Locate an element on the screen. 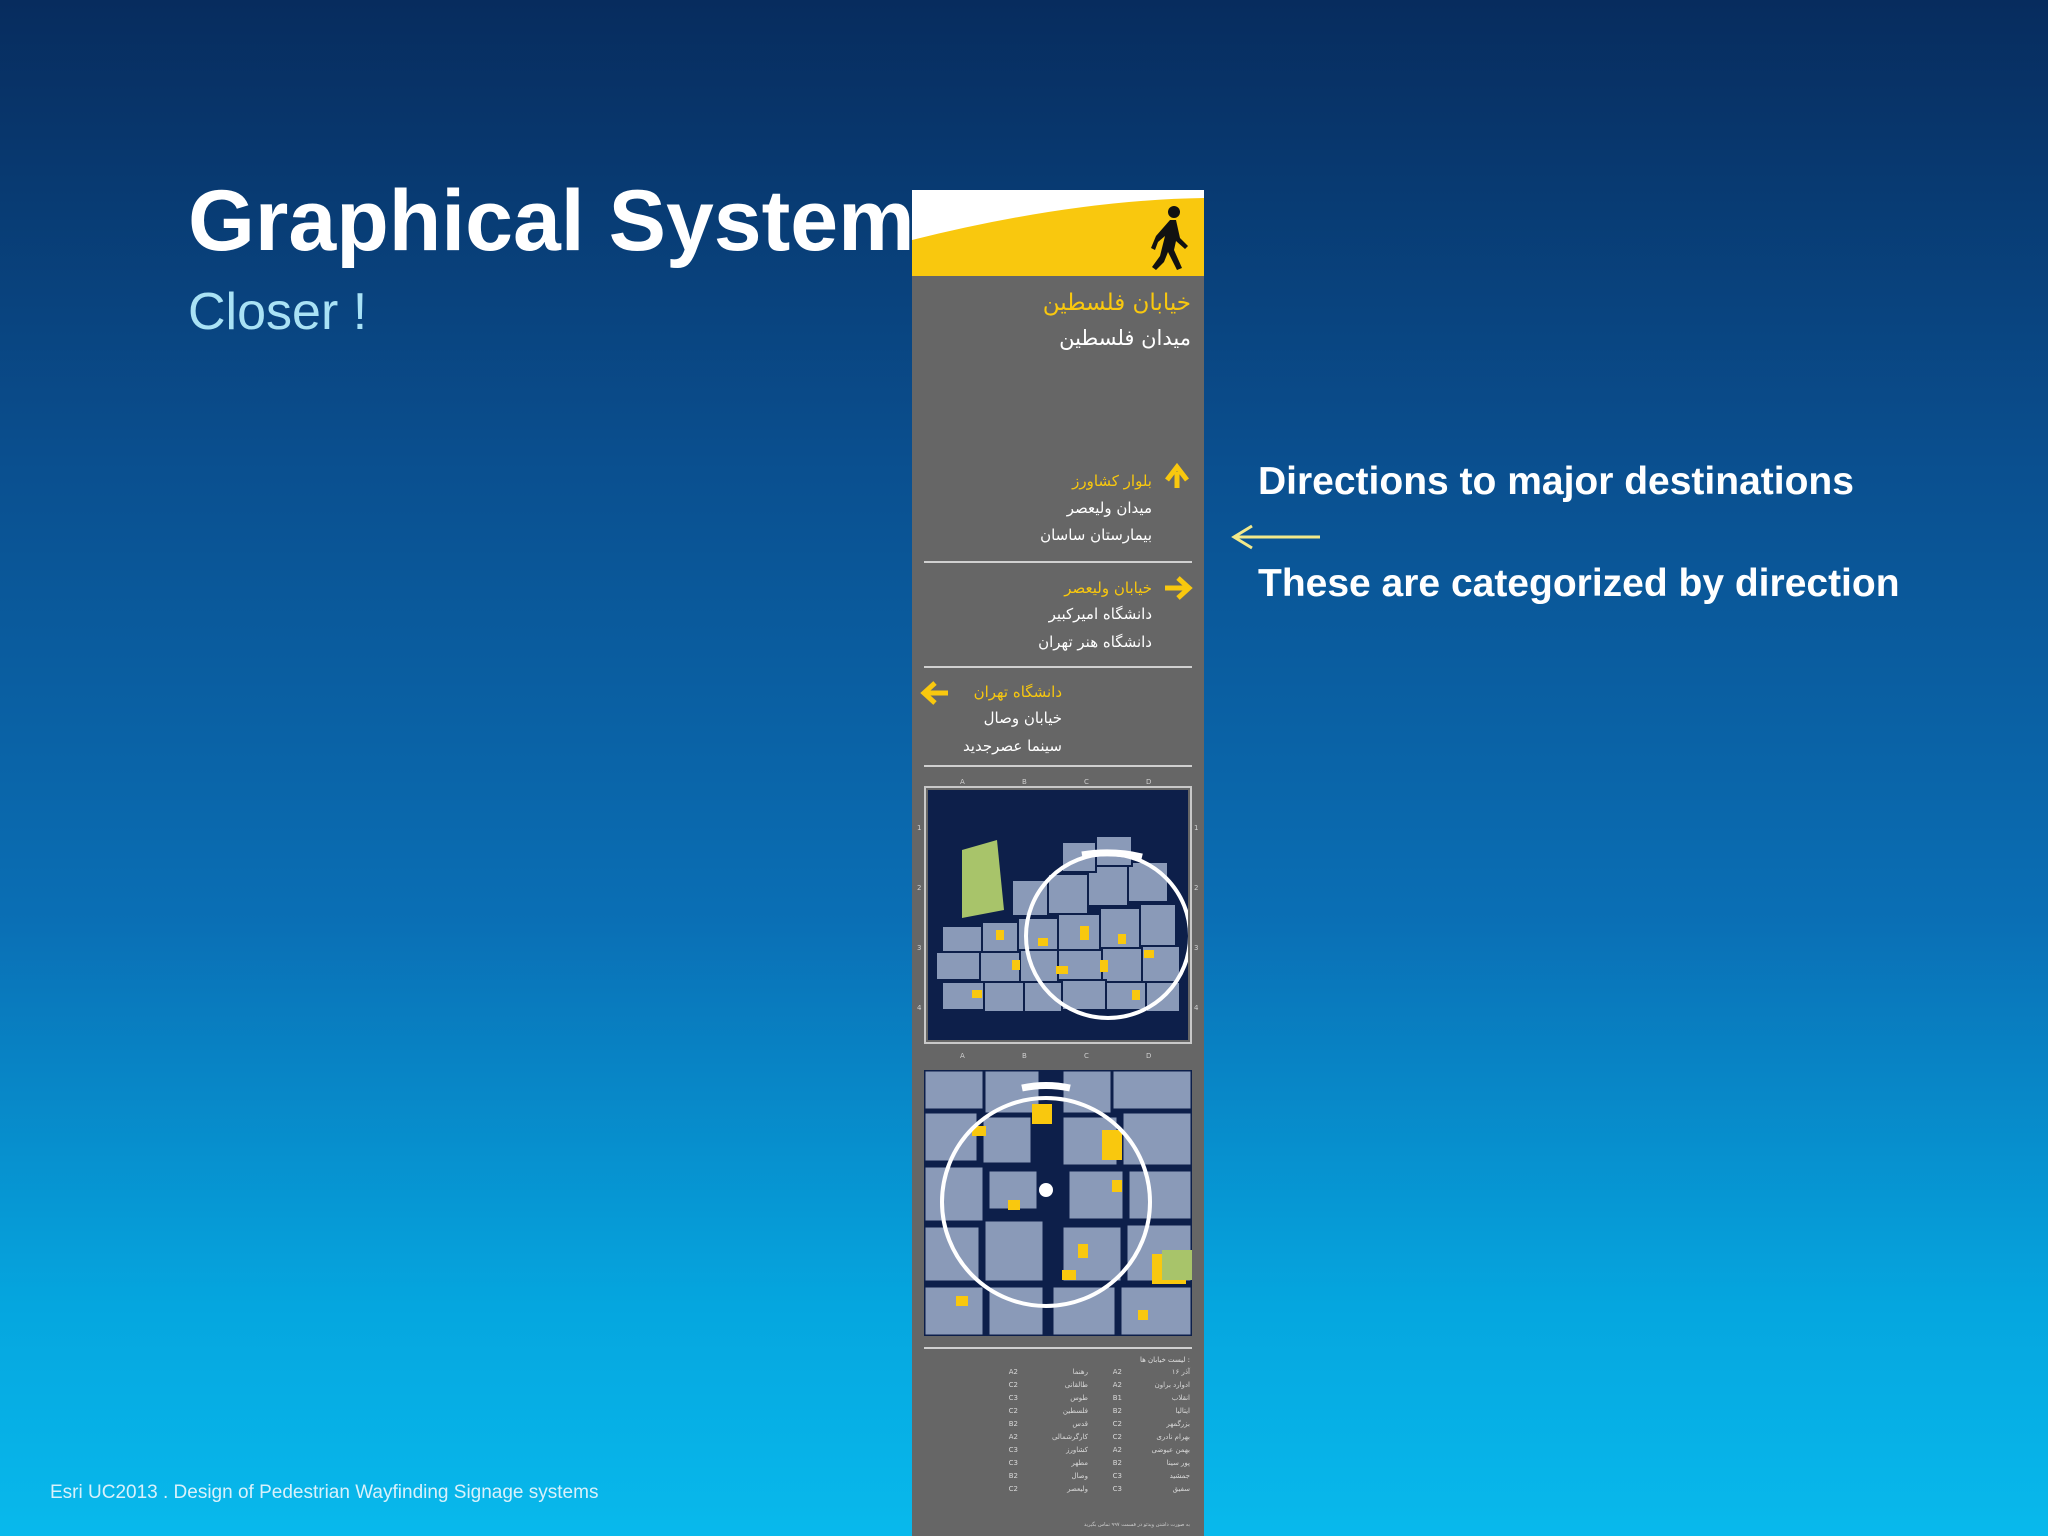  street-index-name: ایتالیا is located at coordinates (1182, 1411).